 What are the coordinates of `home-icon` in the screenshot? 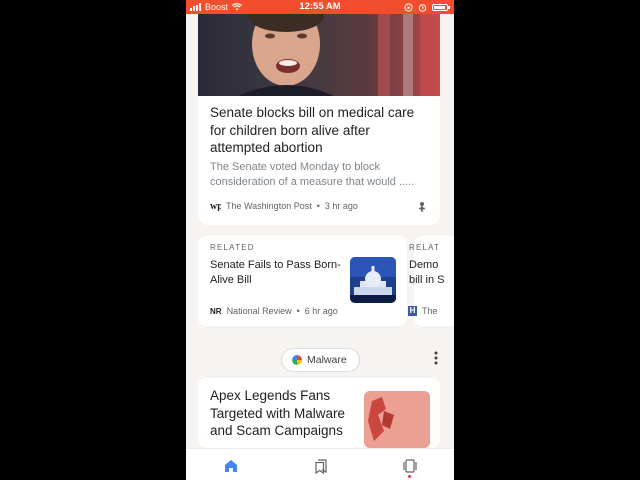 It's located at (231, 466).